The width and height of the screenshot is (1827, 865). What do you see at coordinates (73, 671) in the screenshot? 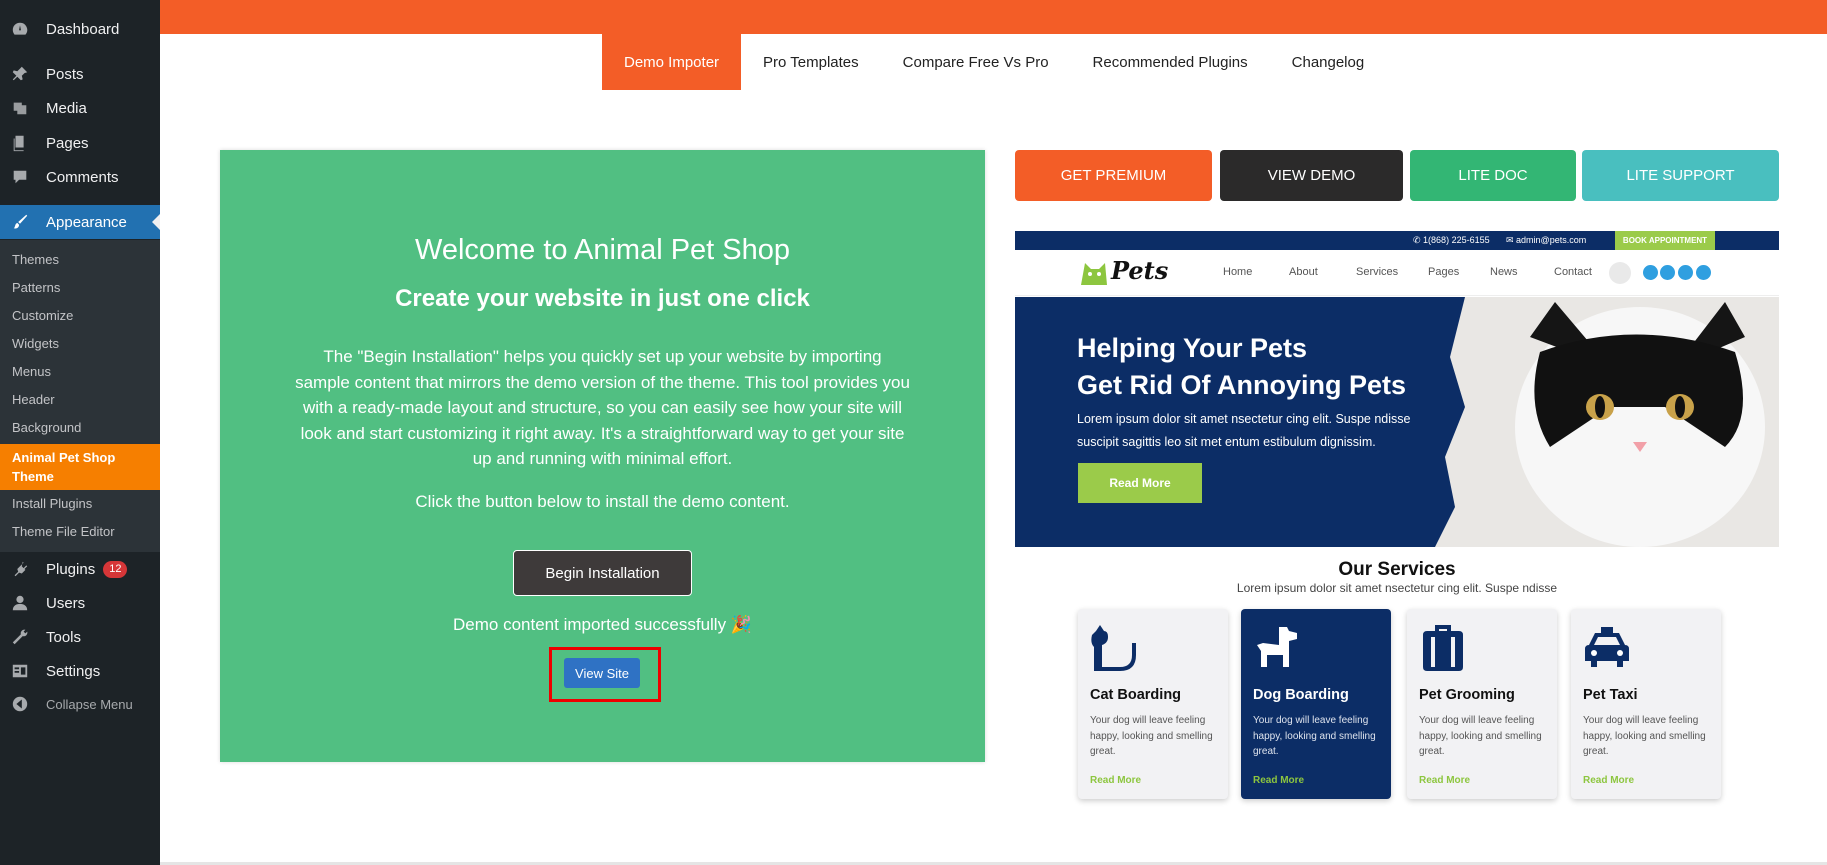
I see `sidebar-item-label: Settings` at bounding box center [73, 671].